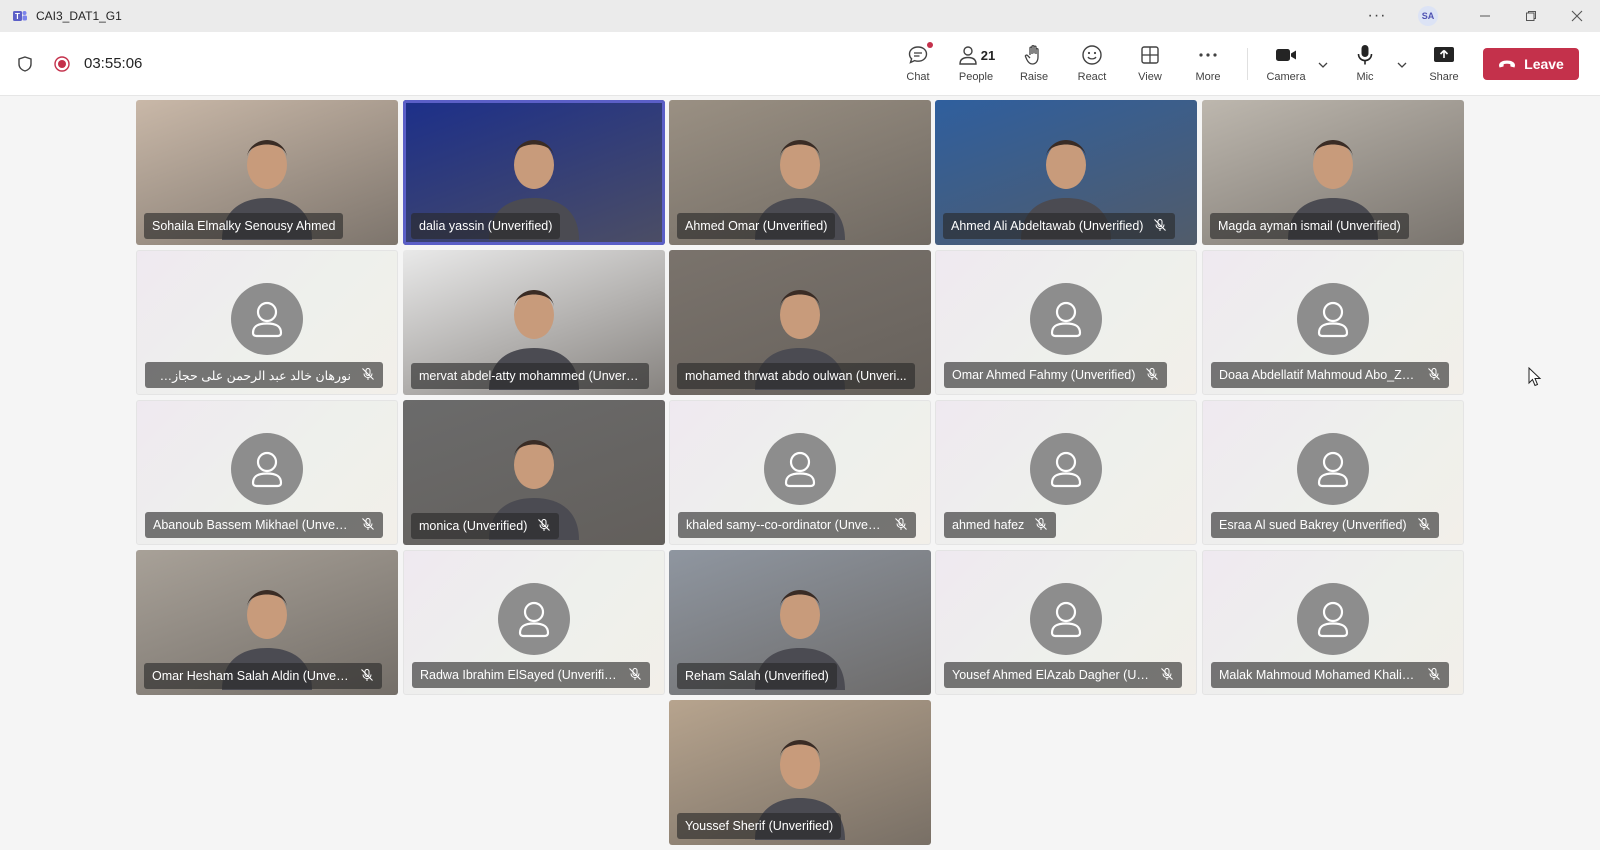 The image size is (1600, 850). I want to click on participant-name-tag: Ahmed Ali Abdeltawab (Unverified), so click(1059, 226).